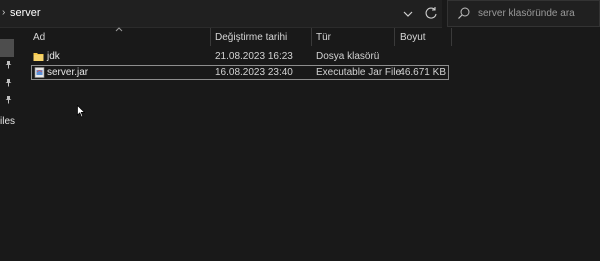 This screenshot has height=261, width=600. Describe the element at coordinates (39, 72) in the screenshot. I see `jar-file-icon` at that location.